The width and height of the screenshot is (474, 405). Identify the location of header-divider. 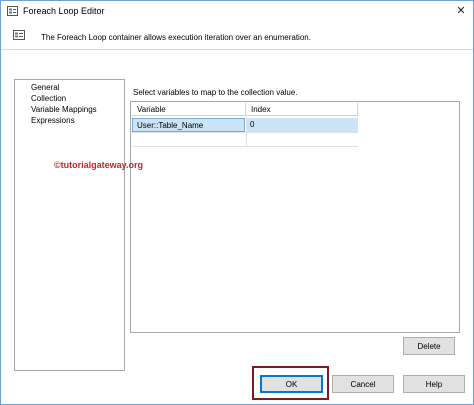
(237, 49).